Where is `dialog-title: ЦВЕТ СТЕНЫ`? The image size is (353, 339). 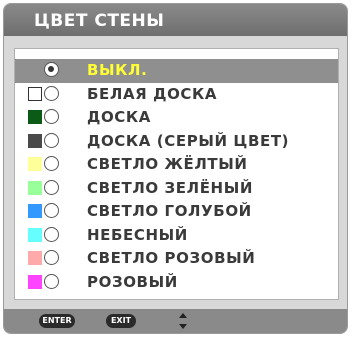 dialog-title: ЦВЕТ СТЕНЫ is located at coordinates (175, 20).